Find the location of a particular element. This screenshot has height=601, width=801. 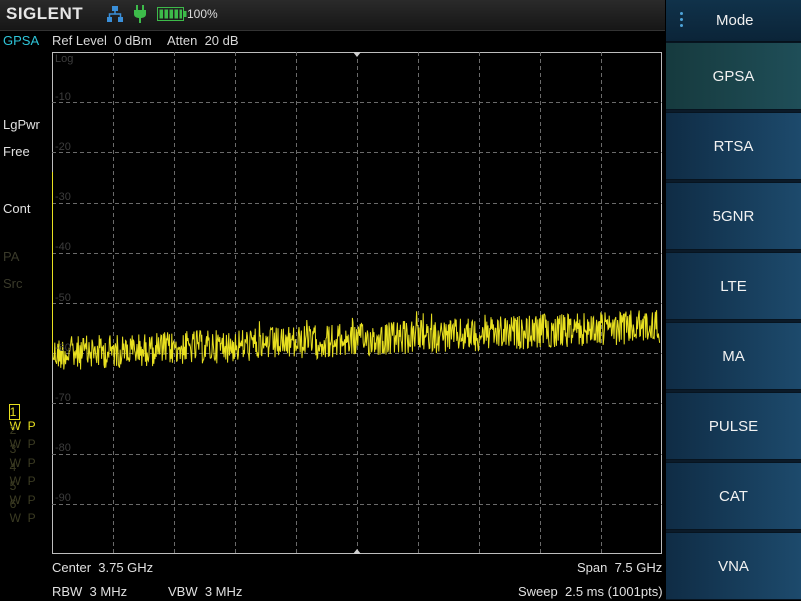

menu-item-gpsa: GPSA is located at coordinates (733, 76).